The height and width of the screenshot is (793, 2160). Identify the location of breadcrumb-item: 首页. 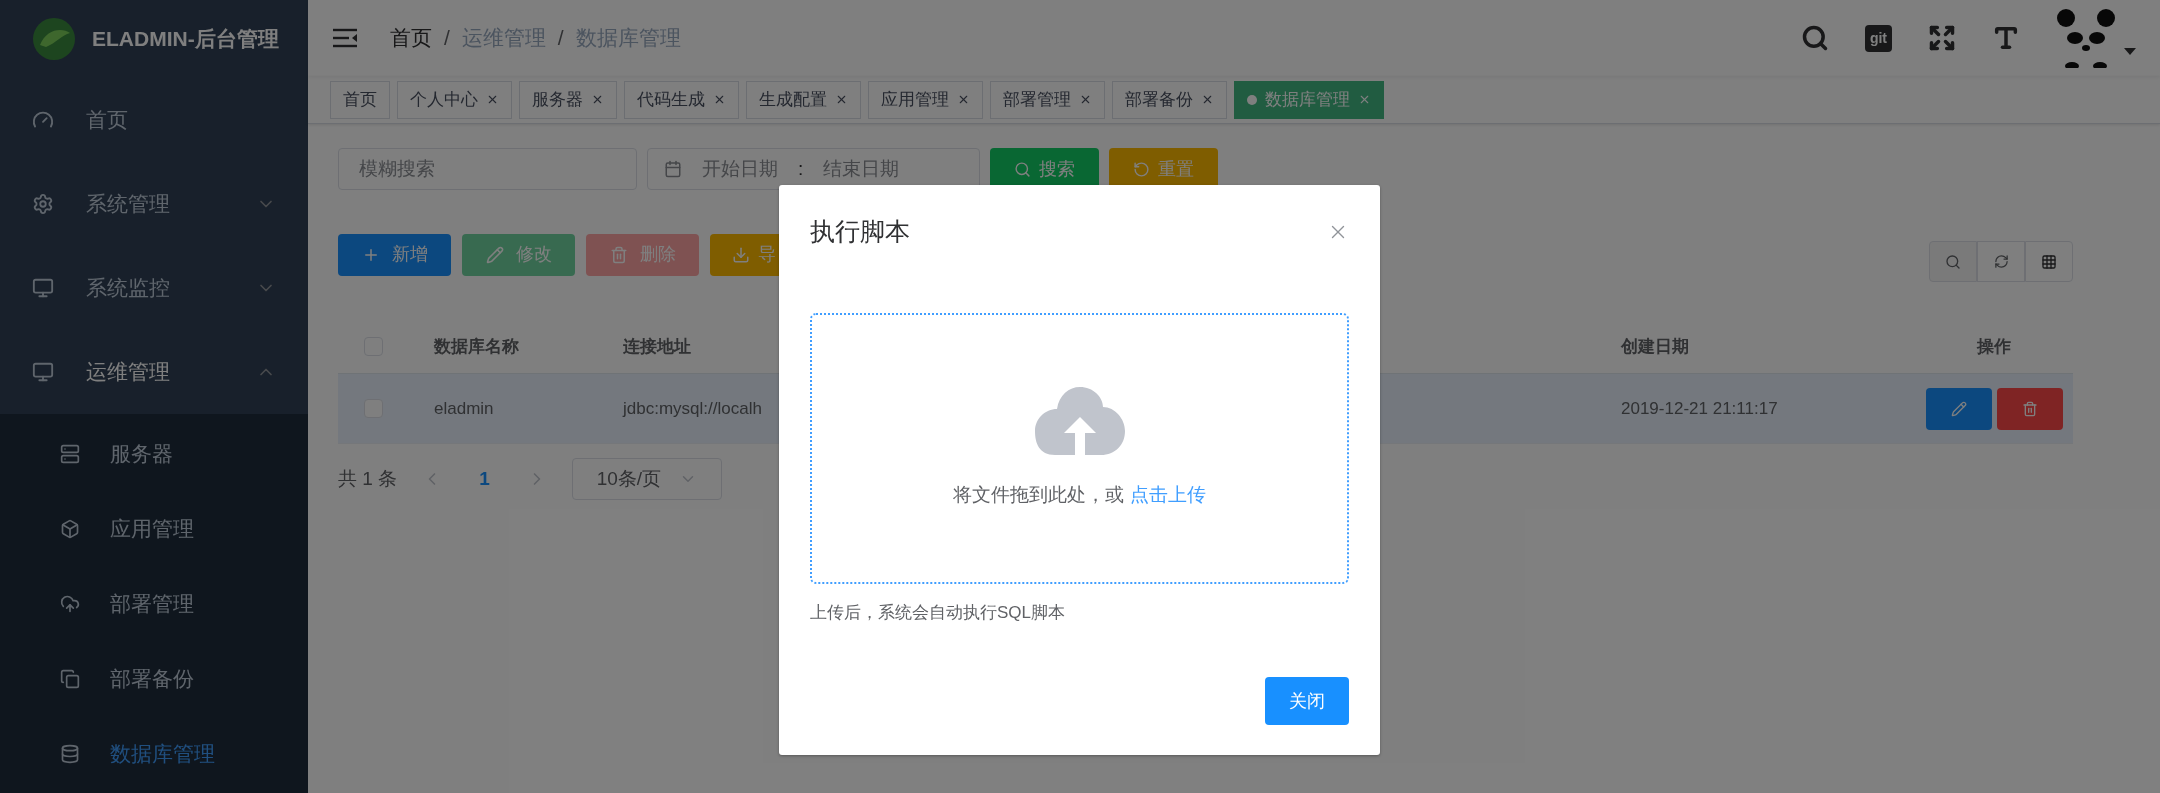
(411, 38).